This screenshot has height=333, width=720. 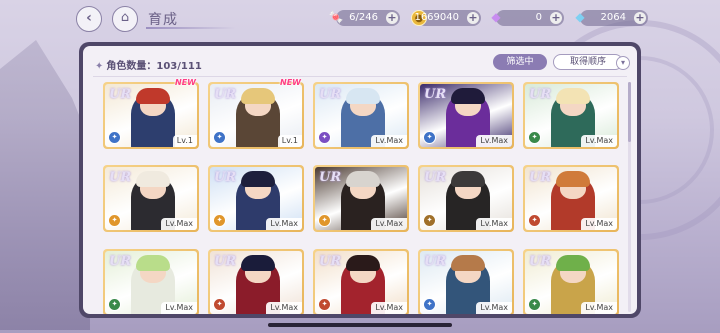 What do you see at coordinates (154, 66) in the screenshot?
I see `character-count-text: 角色数量：103/111` at bounding box center [154, 66].